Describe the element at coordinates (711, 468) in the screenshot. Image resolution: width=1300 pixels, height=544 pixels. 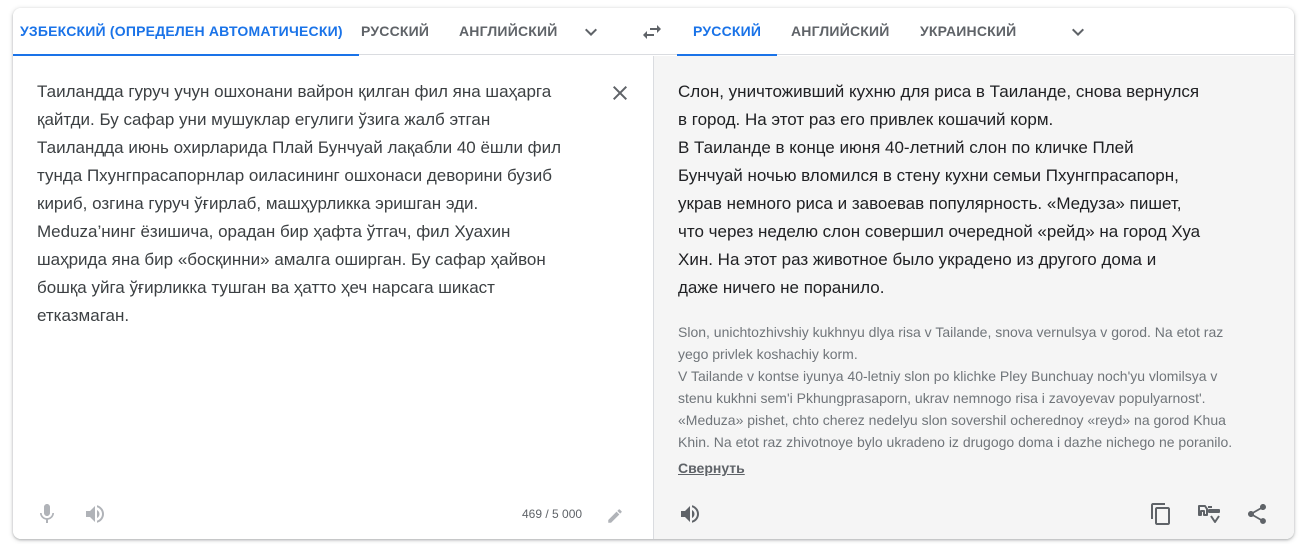
I see `collapse-transliteration-link: Свернуть` at that location.